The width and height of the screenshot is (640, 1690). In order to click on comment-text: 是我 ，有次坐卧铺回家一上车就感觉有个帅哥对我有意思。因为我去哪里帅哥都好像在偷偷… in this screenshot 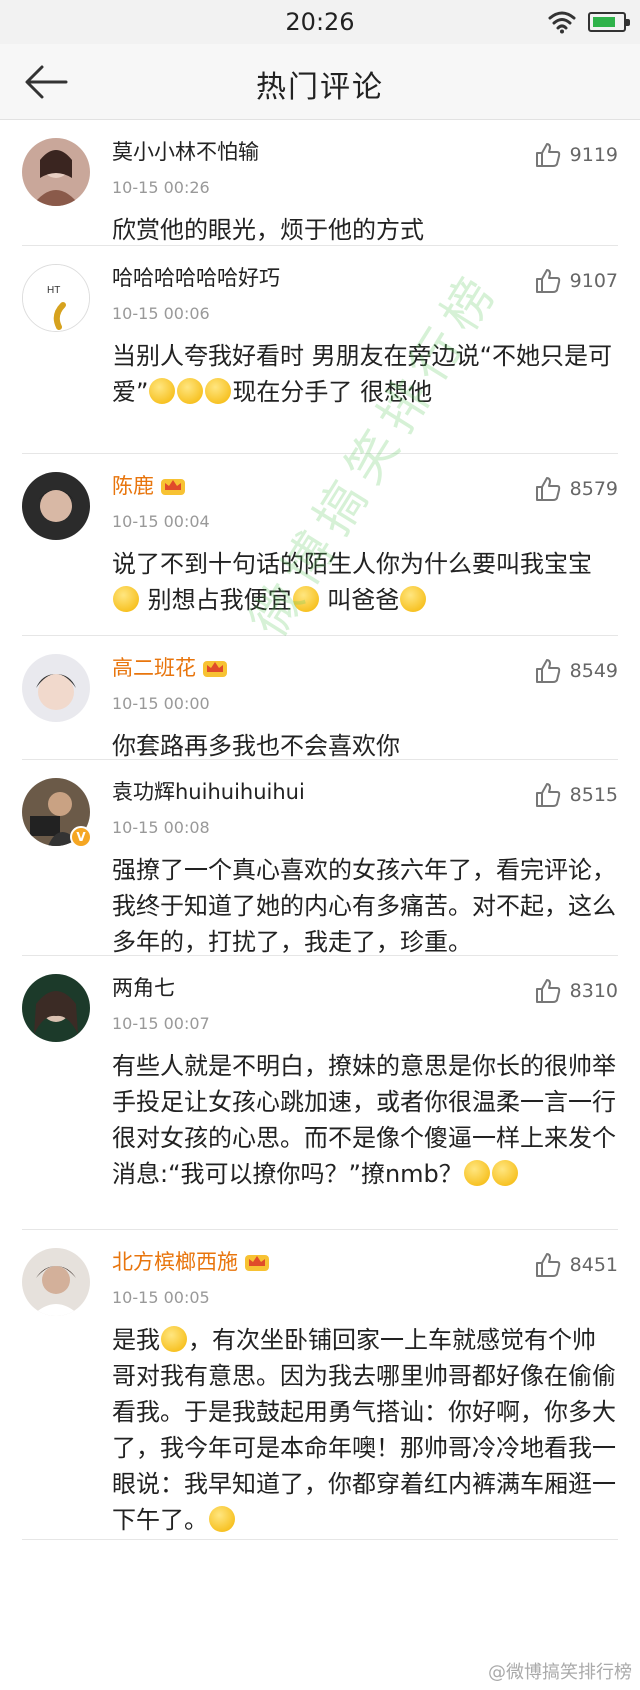, I will do `click(365, 1430)`.